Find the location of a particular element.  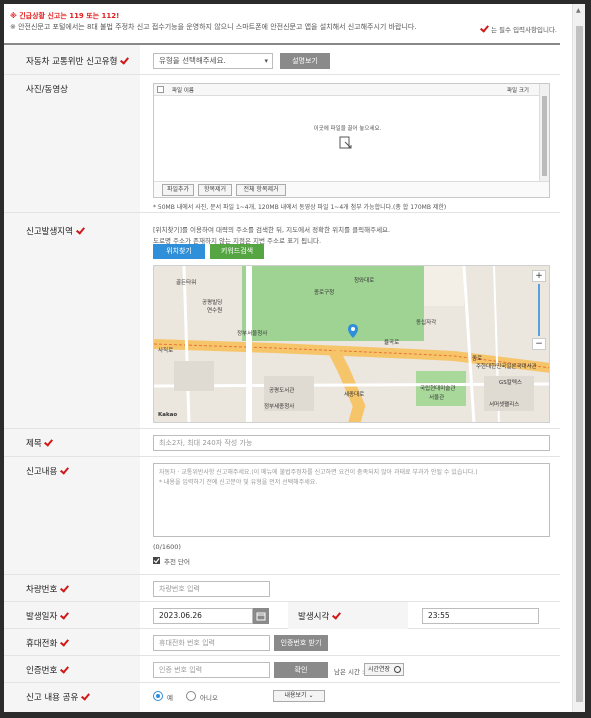

share-no-radio is located at coordinates (191, 696).